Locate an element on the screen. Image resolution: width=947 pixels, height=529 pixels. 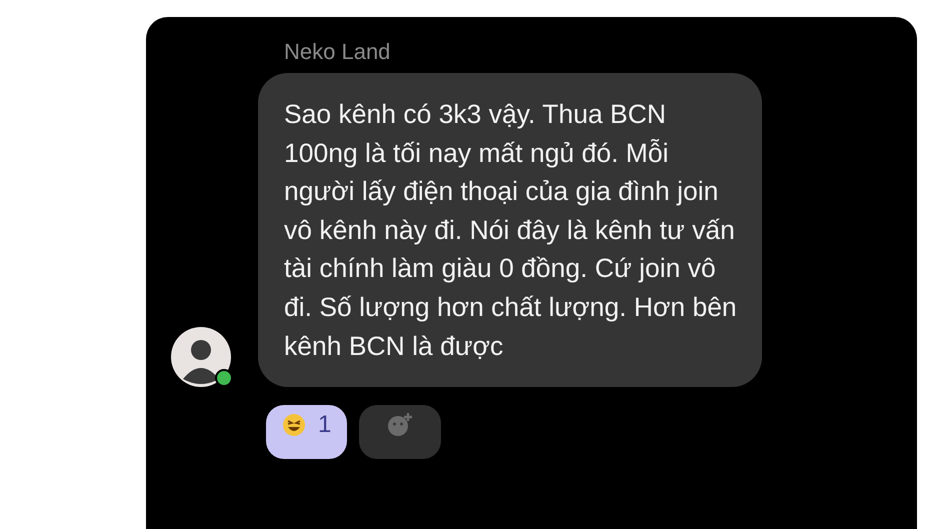
avatar is located at coordinates (201, 357).